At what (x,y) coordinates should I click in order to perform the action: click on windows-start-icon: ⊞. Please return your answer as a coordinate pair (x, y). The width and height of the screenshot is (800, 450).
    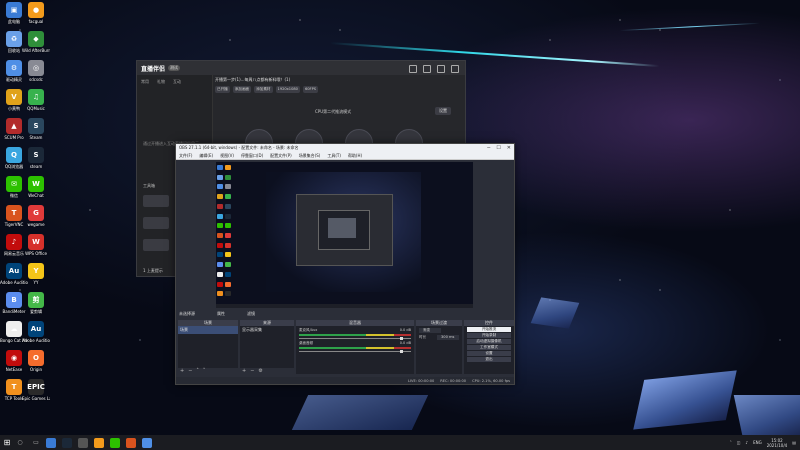
    Looking at the image, I should click on (7, 442).